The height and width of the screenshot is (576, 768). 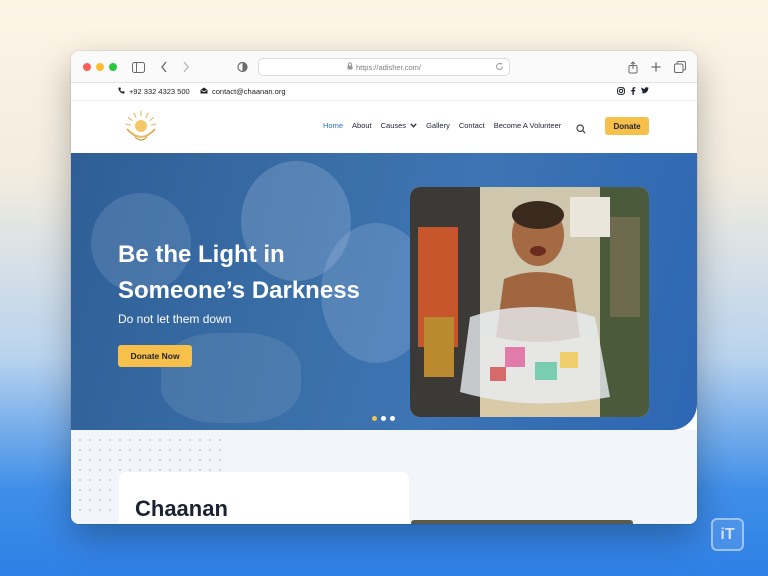 I want to click on about-section: Chaanan, so click(x=384, y=477).